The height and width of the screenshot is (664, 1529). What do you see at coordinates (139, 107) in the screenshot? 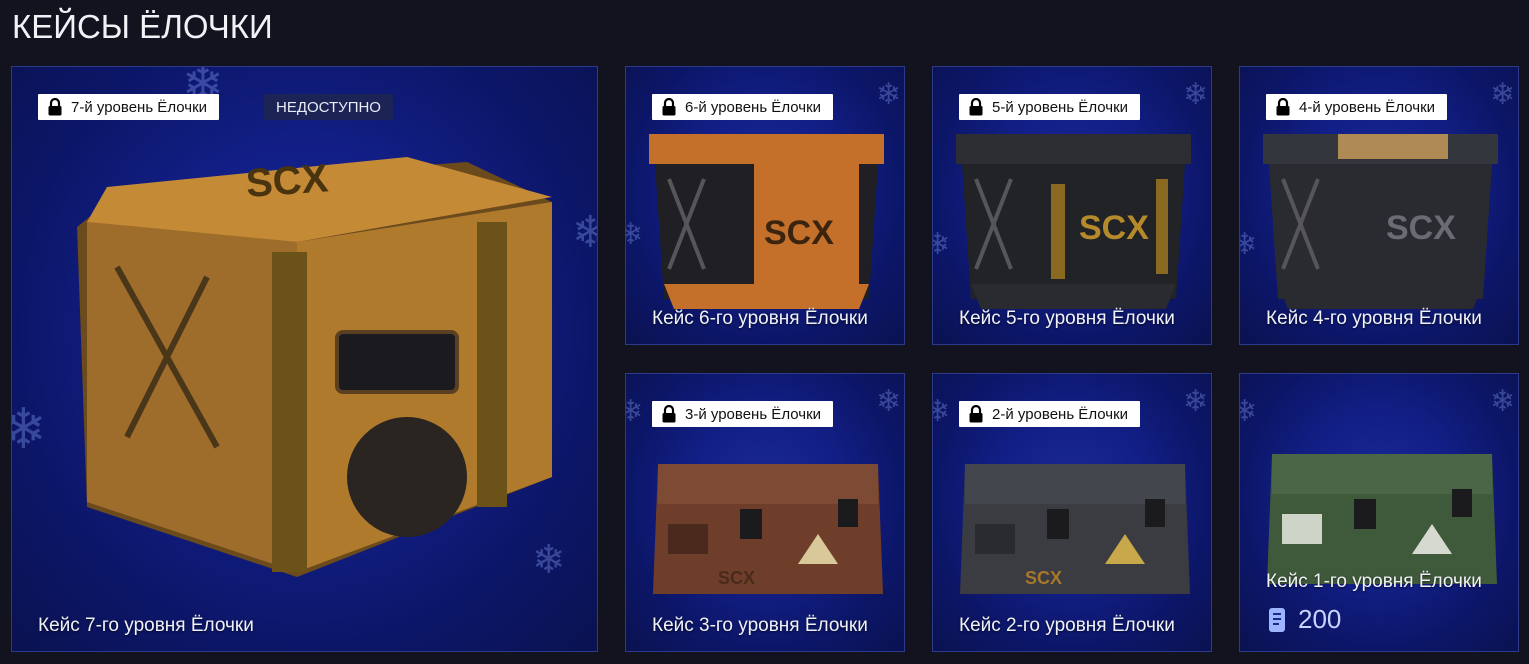
I see `level-badge-text: 7-й уровень Ёлочки` at bounding box center [139, 107].